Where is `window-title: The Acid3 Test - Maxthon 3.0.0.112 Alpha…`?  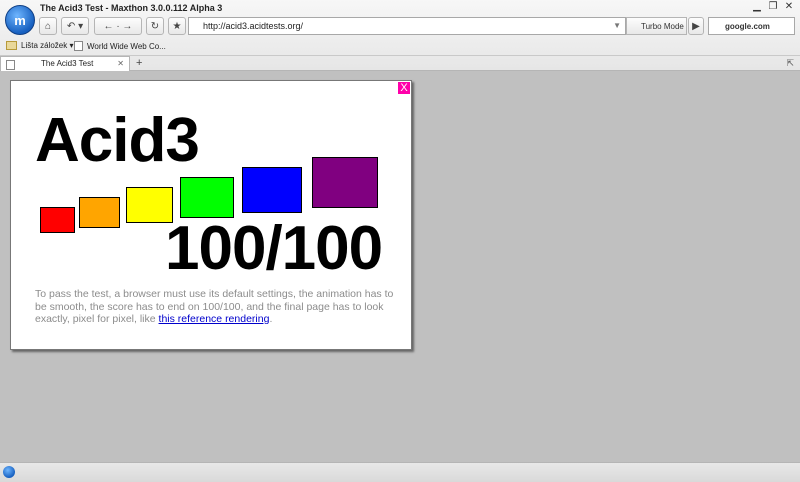
window-title: The Acid3 Test - Maxthon 3.0.0.112 Alpha… is located at coordinates (131, 8).